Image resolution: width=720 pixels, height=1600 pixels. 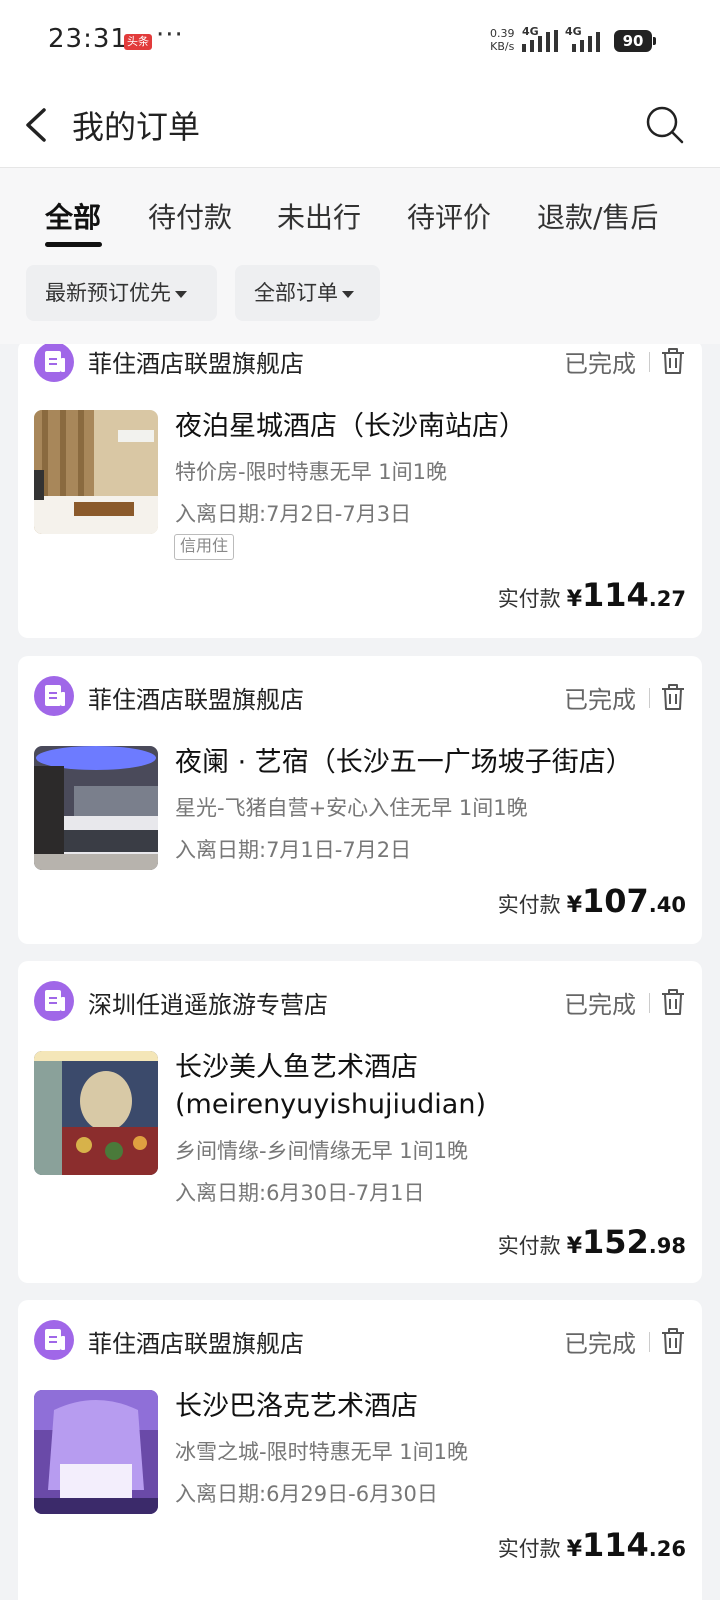 I want to click on tab-pending-review: 待评价, so click(x=449, y=216).